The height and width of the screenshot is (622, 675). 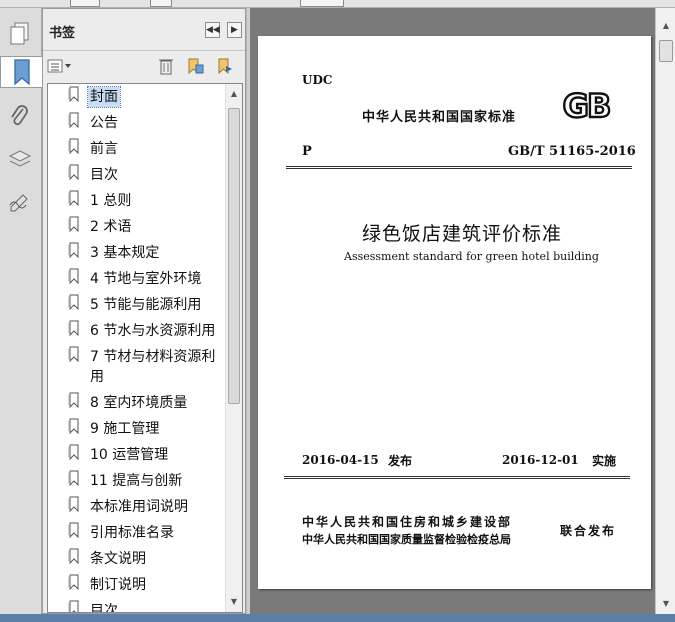 What do you see at coordinates (195, 66) in the screenshot?
I see `new-bookmark-icon` at bounding box center [195, 66].